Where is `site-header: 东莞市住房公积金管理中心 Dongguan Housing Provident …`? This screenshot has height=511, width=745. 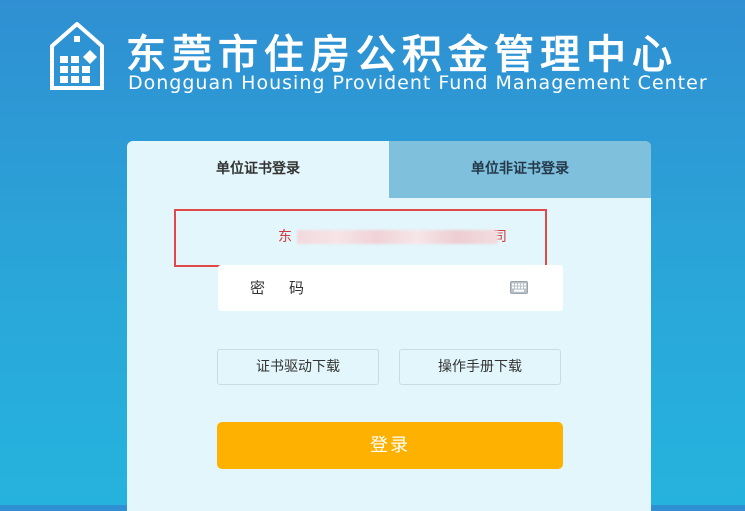 site-header: 东莞市住房公积金管理中心 Dongguan Housing Provident … is located at coordinates (390, 58).